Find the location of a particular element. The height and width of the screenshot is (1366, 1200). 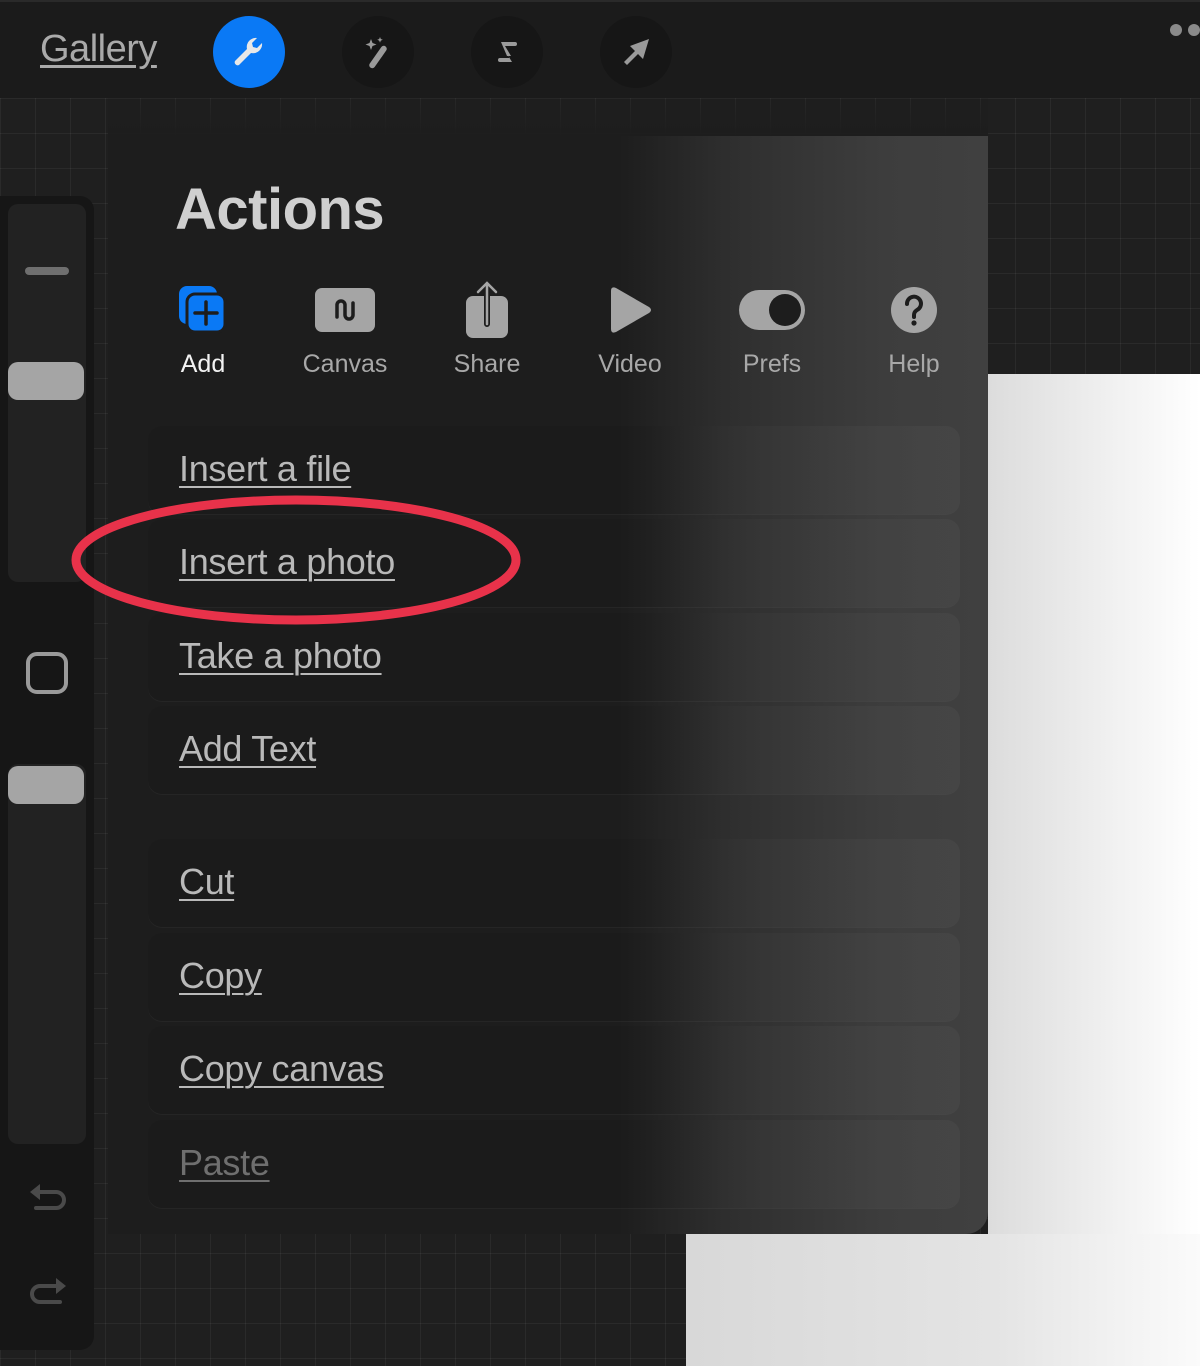

tab-label: Prefs is located at coordinates (772, 364).